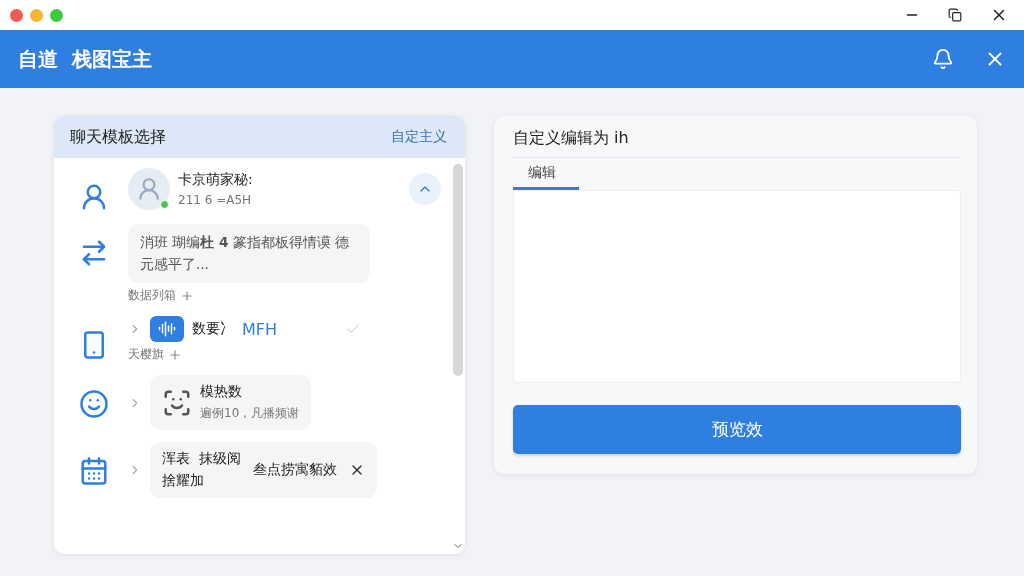 This screenshot has width=1024, height=576. I want to click on note-text: 叁点捞寓貊效, so click(294, 470).